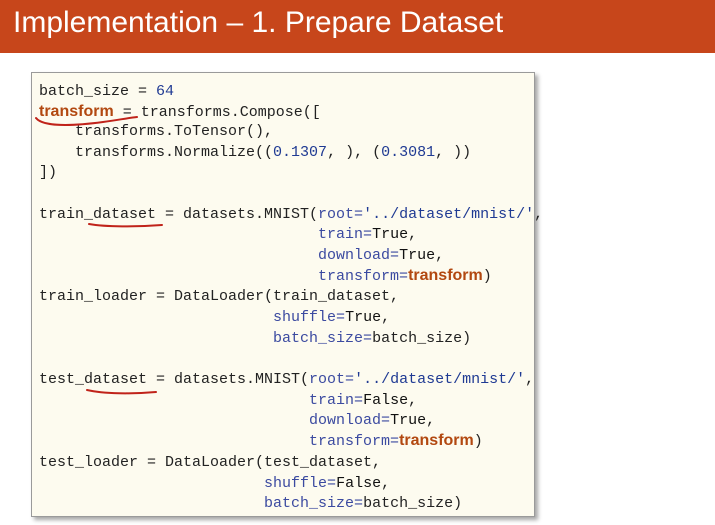  I want to click on code-line-totensor: transforms.ToTensor(),, so click(156, 131).